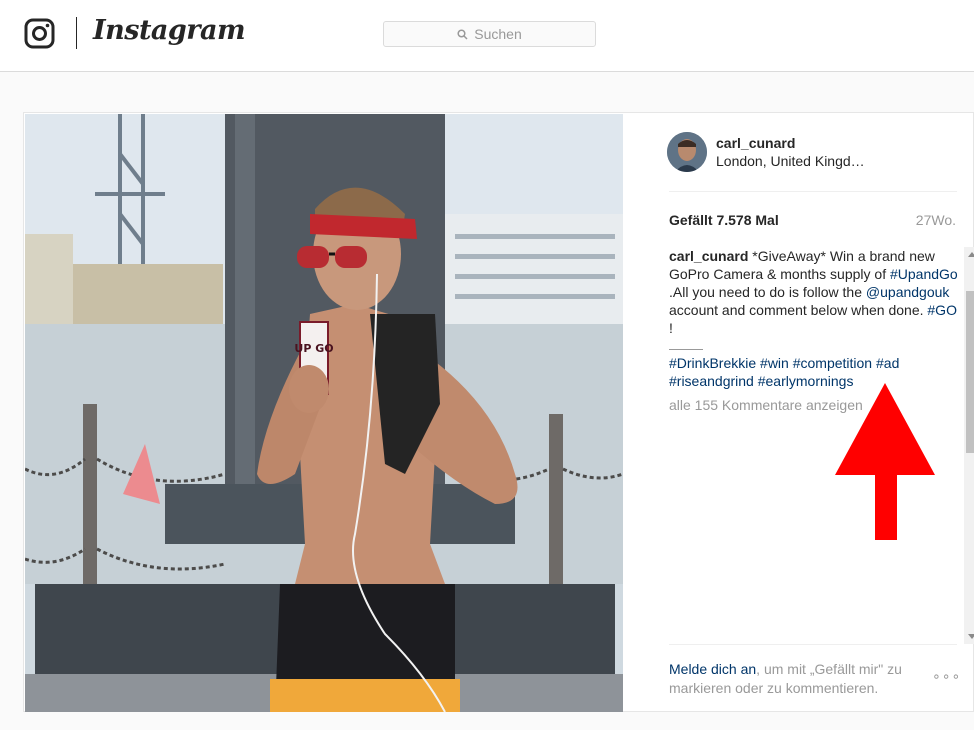 The width and height of the screenshot is (974, 730). I want to click on hashtag-link: #competition, so click(832, 363).